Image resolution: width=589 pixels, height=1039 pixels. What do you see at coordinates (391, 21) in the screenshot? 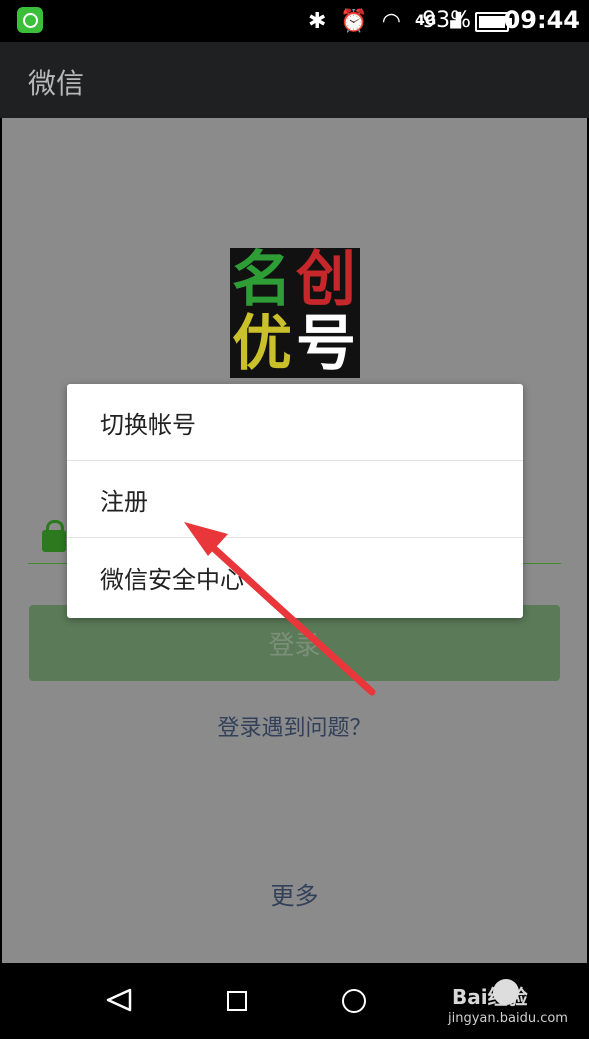
I see `wifi-icon: ◠` at bounding box center [391, 21].